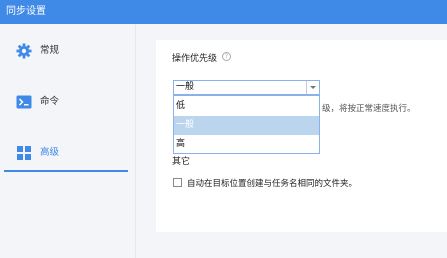 Image resolution: width=447 pixels, height=258 pixels. Describe the element at coordinates (246, 106) in the screenshot. I see `priority-option-low: 低` at that location.